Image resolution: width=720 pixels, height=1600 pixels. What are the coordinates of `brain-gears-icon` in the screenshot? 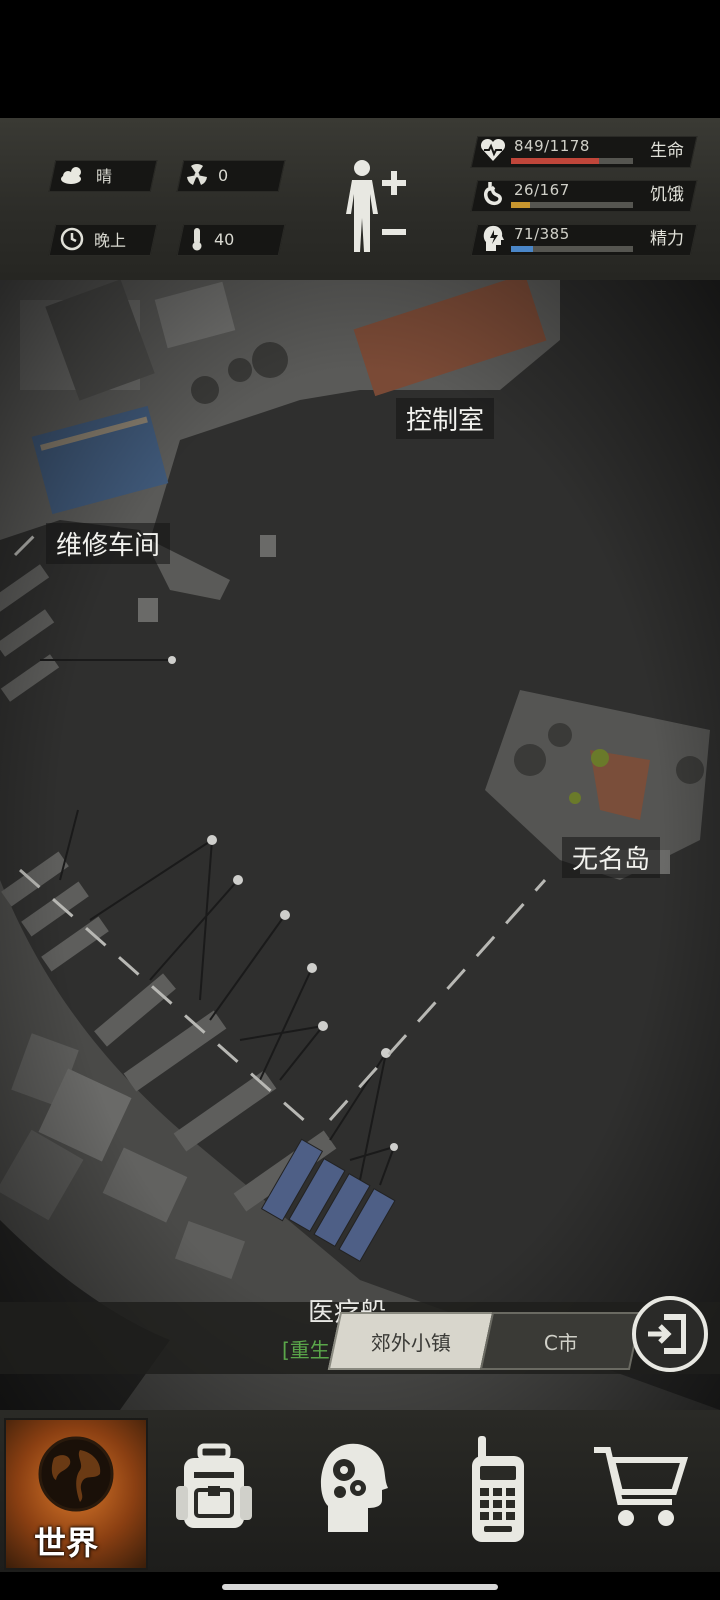 It's located at (354, 1487).